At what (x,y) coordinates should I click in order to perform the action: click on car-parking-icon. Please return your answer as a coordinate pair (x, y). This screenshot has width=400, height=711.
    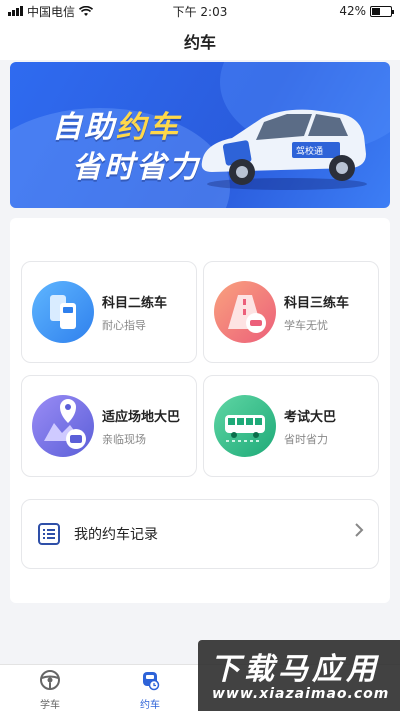
    Looking at the image, I should click on (63, 312).